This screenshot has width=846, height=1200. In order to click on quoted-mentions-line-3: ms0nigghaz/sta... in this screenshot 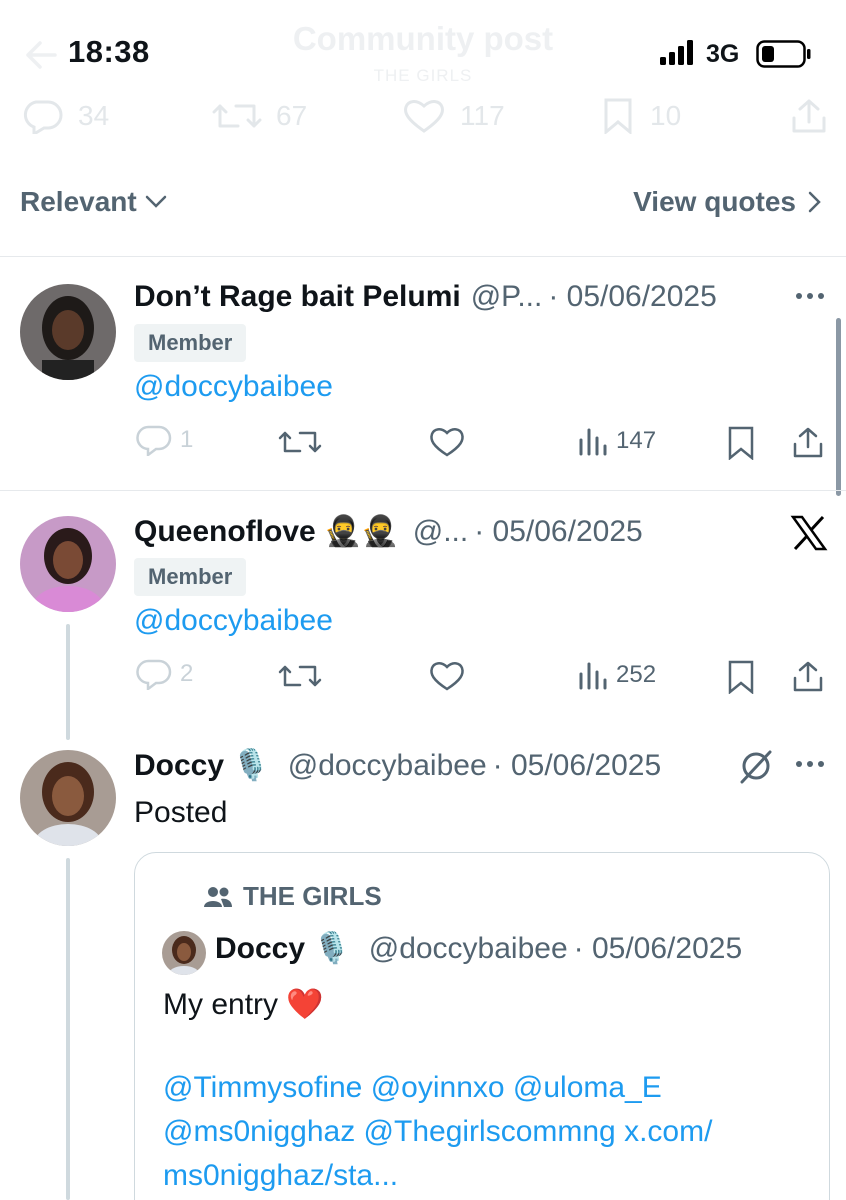, I will do `click(280, 1176)`.